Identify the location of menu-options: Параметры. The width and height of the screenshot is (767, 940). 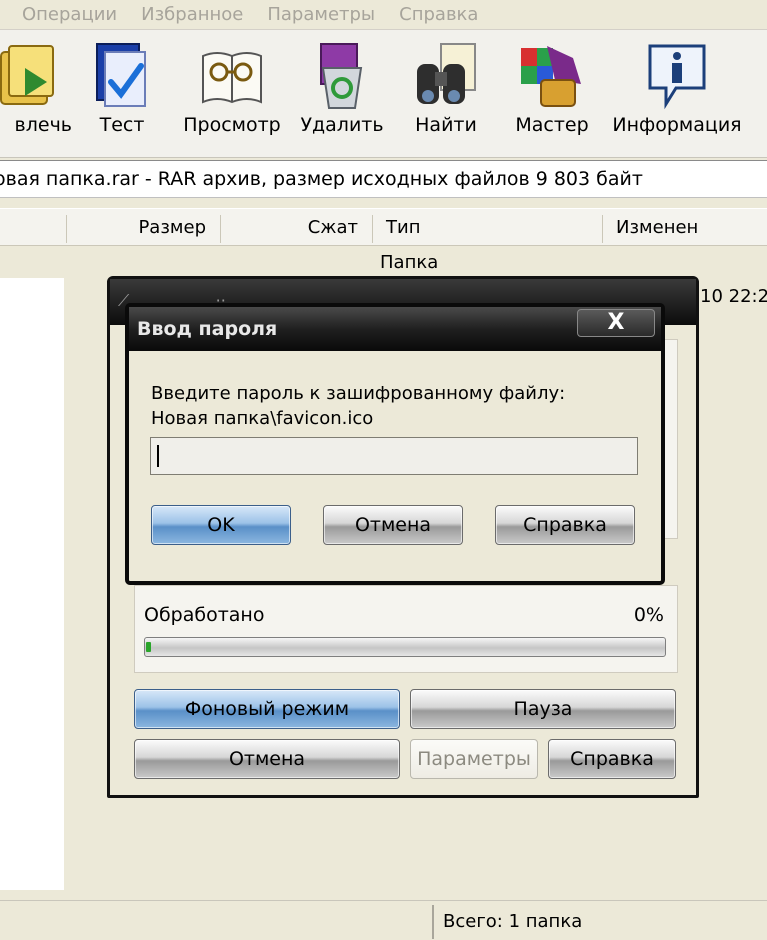
(321, 14).